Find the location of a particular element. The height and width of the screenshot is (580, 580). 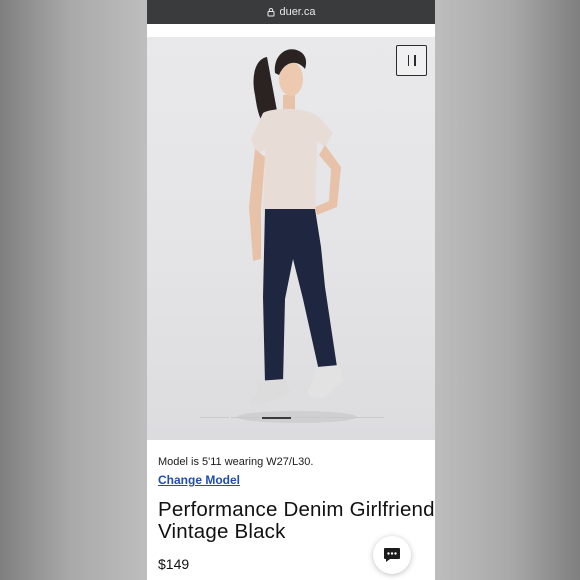

chat-button is located at coordinates (392, 555).